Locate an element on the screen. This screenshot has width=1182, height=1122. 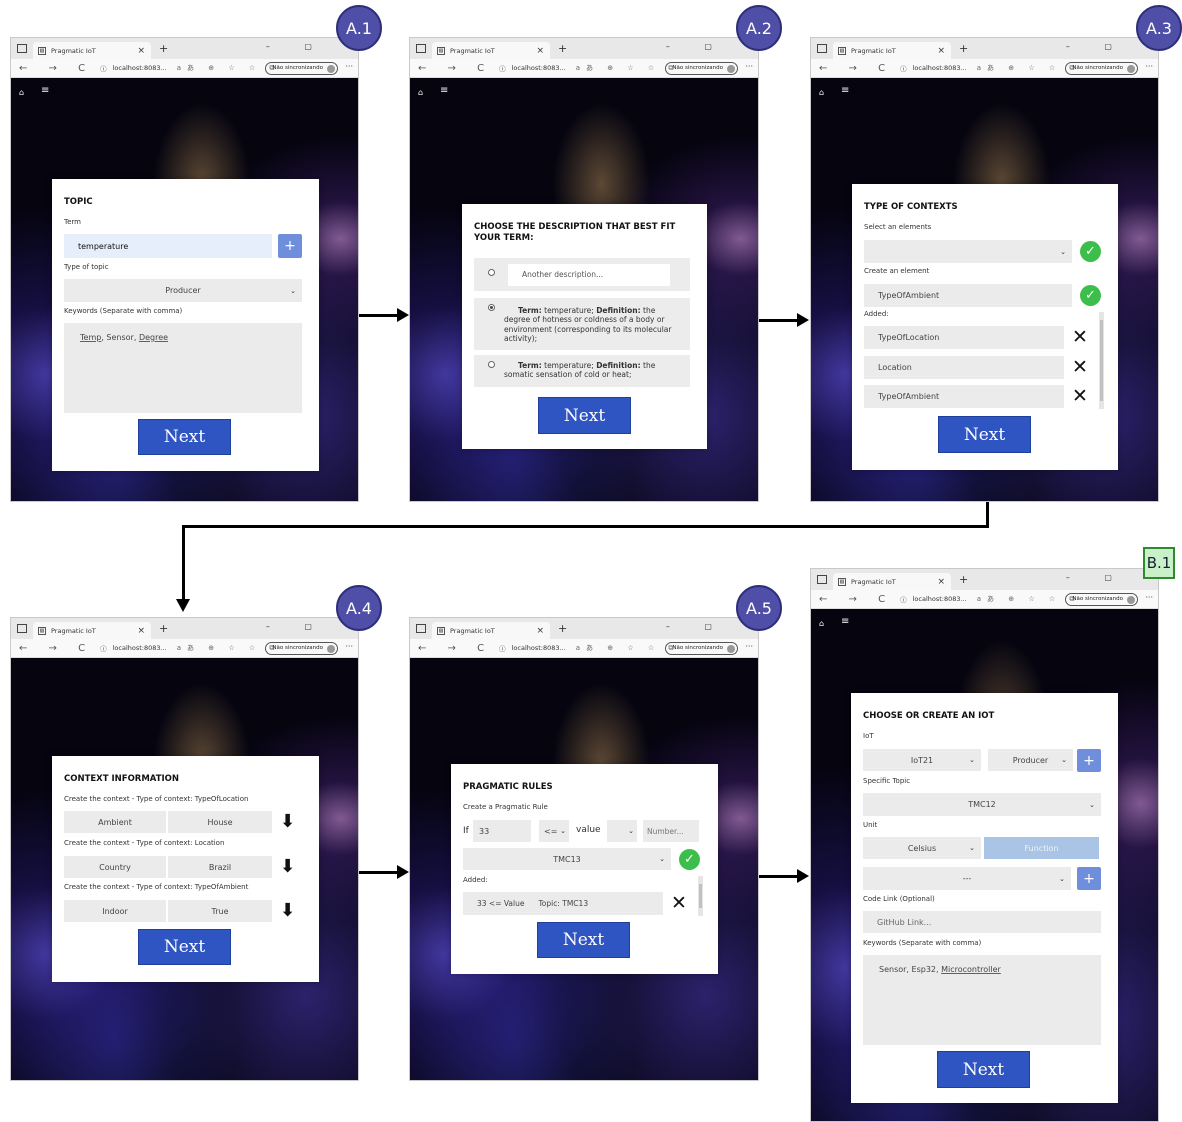
function-select: --- ⌄ is located at coordinates (967, 878).